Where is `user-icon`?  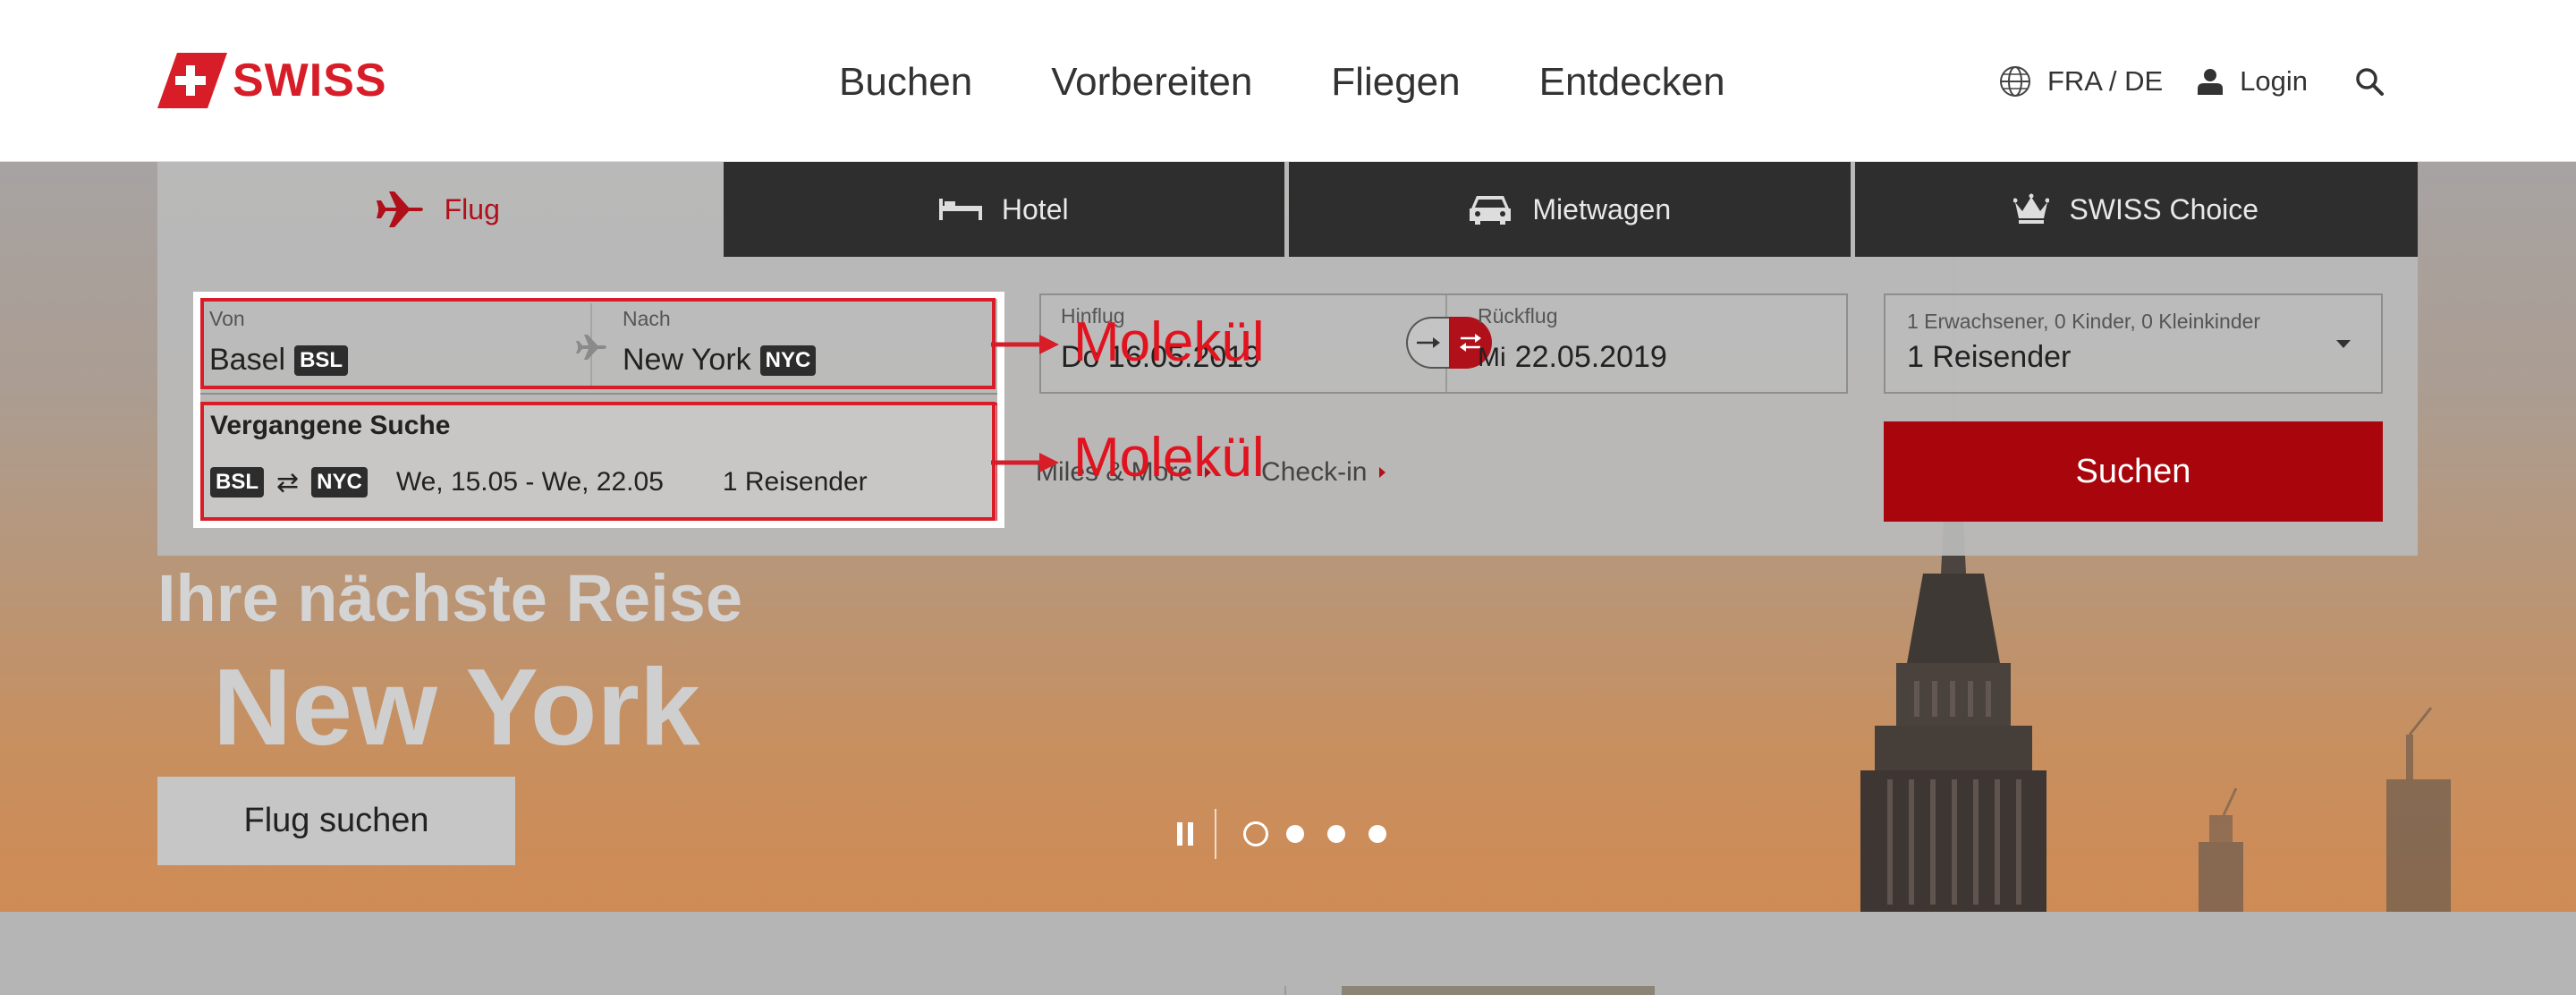 user-icon is located at coordinates (2211, 82).